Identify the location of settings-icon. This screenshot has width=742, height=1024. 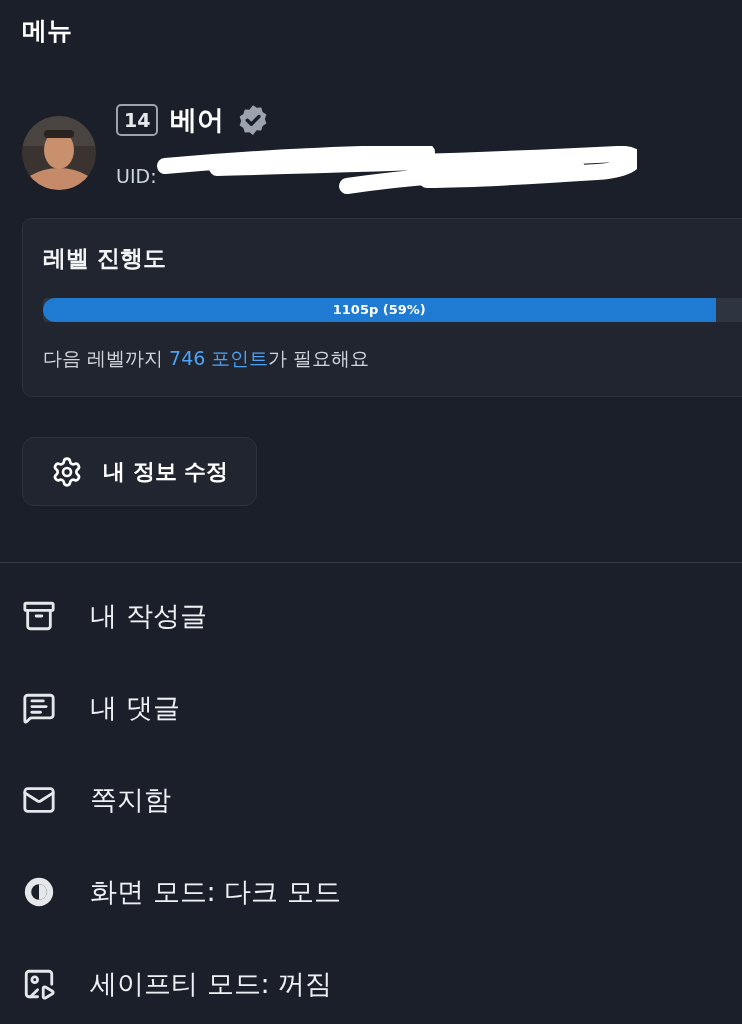
(67, 471).